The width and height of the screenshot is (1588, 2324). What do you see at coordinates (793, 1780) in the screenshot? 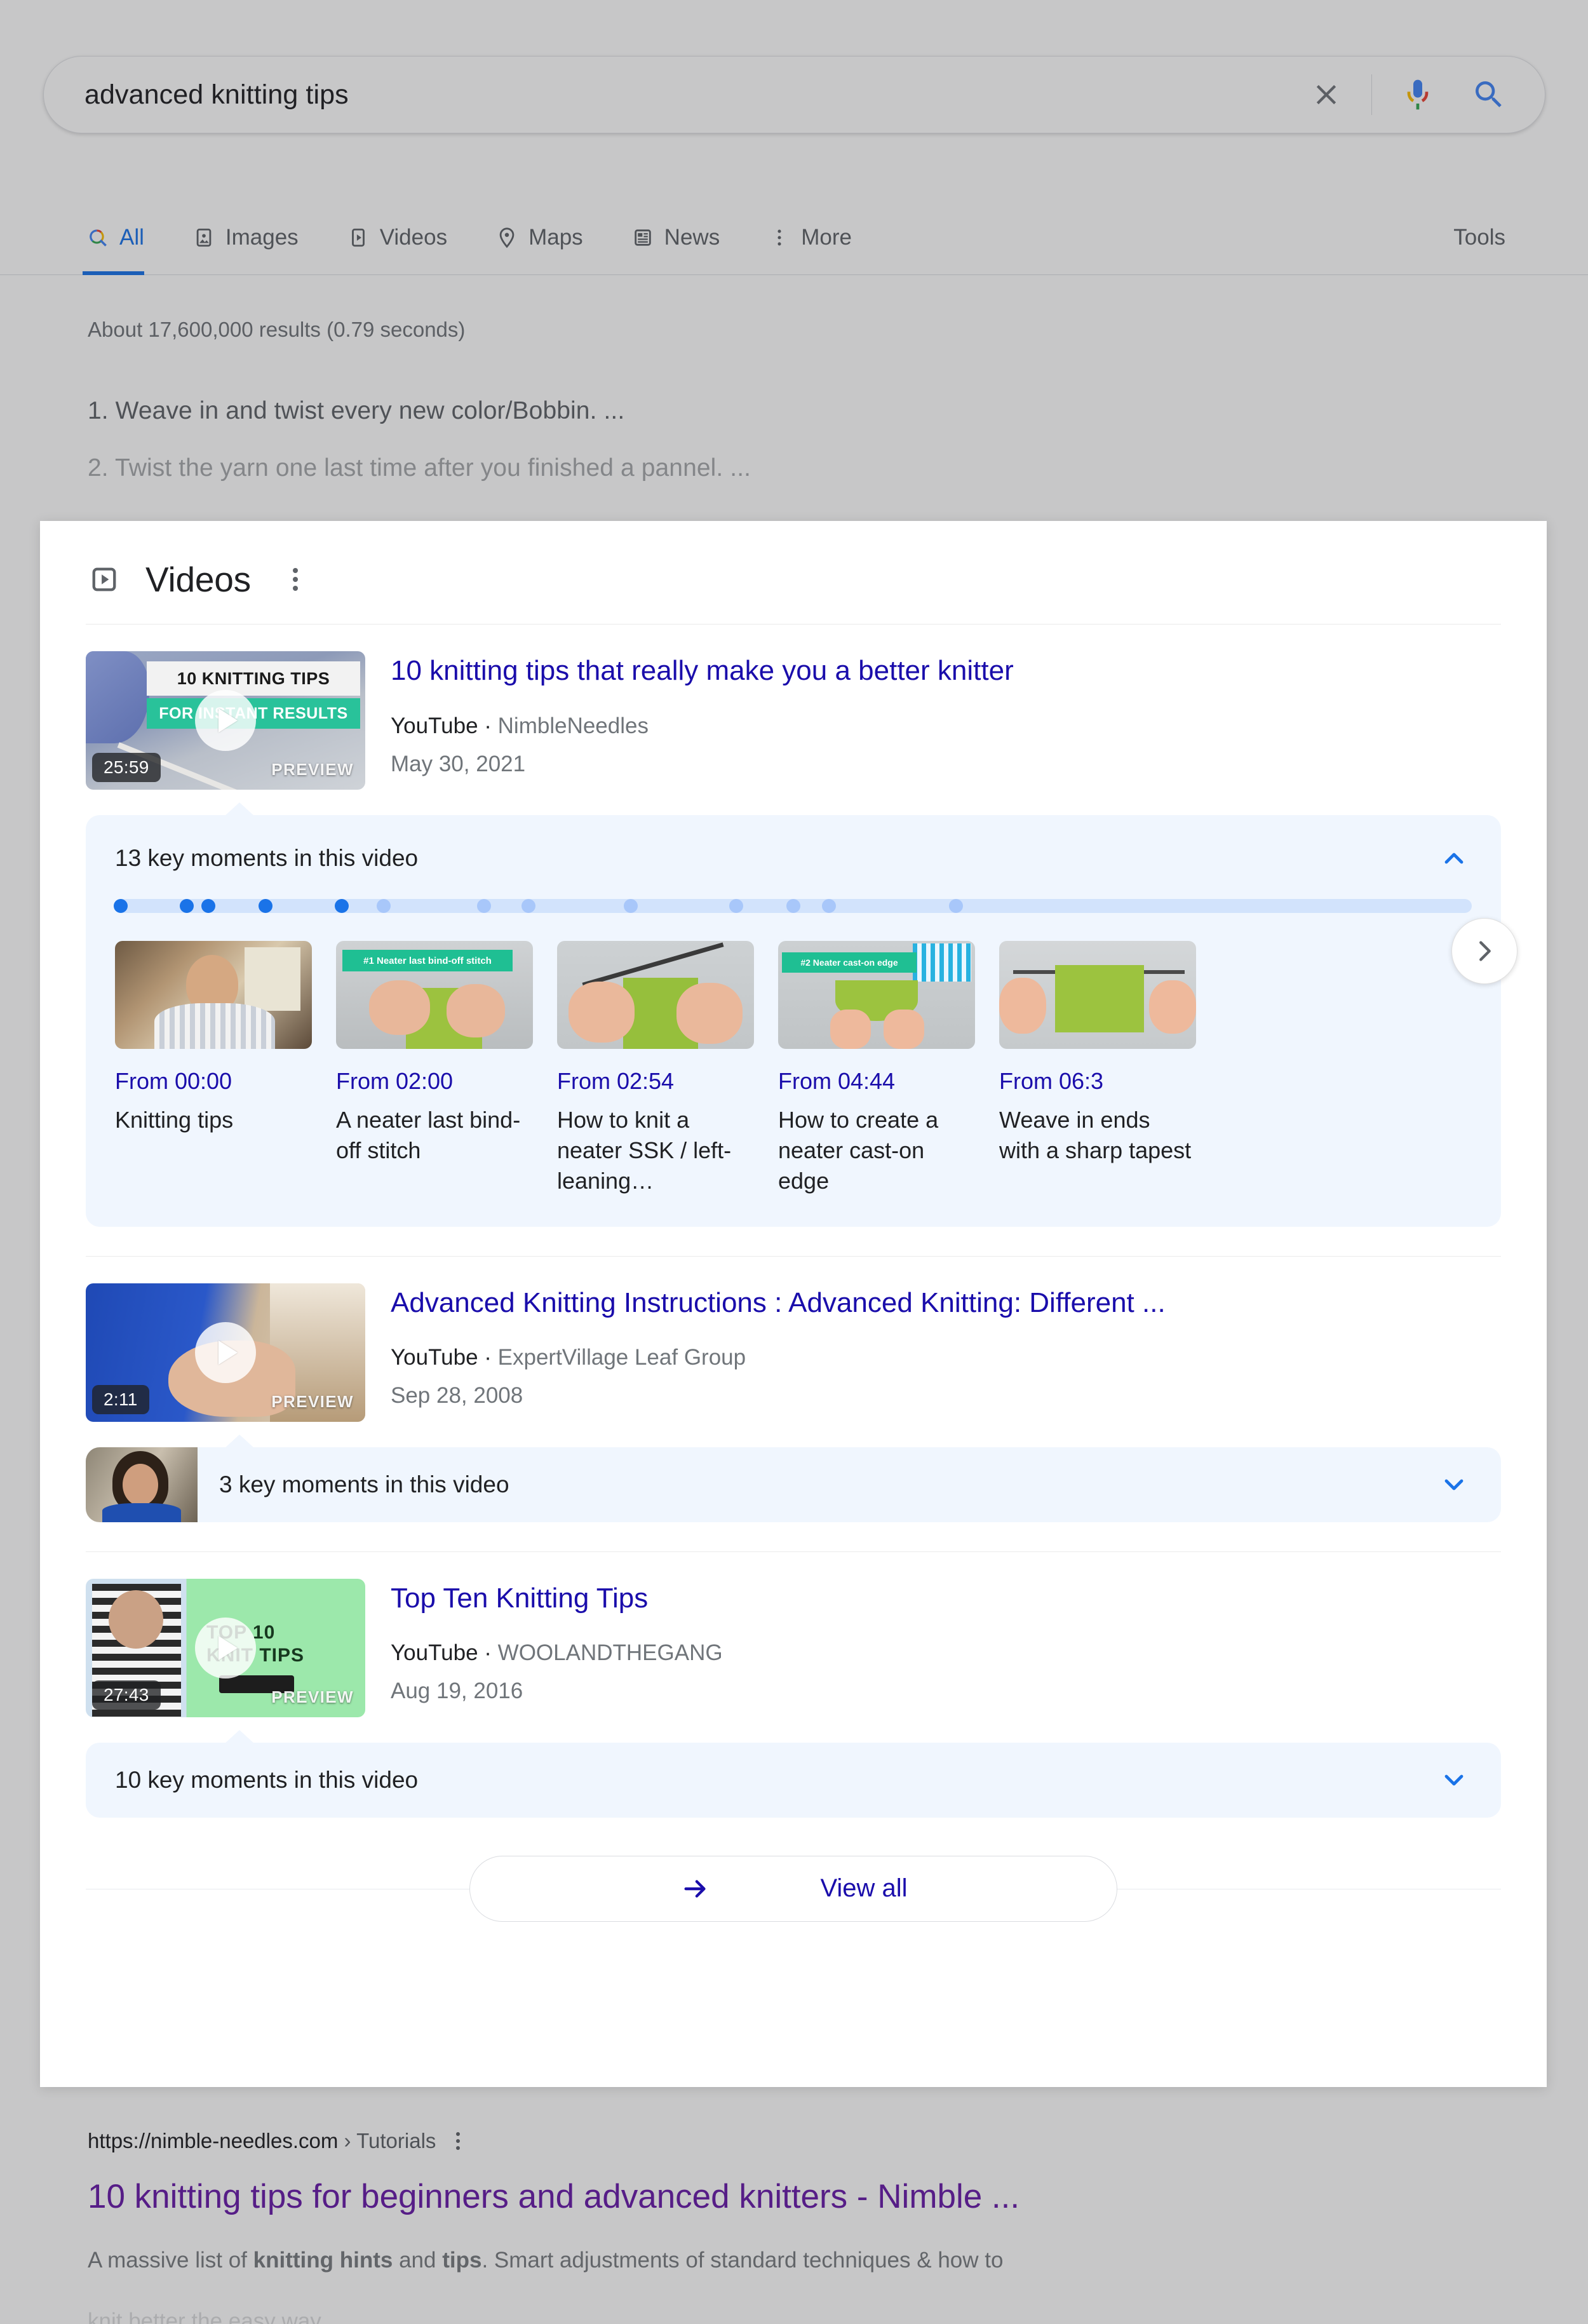
I see `key-moments-collapsed-bar: 10 key moments in this video` at bounding box center [793, 1780].